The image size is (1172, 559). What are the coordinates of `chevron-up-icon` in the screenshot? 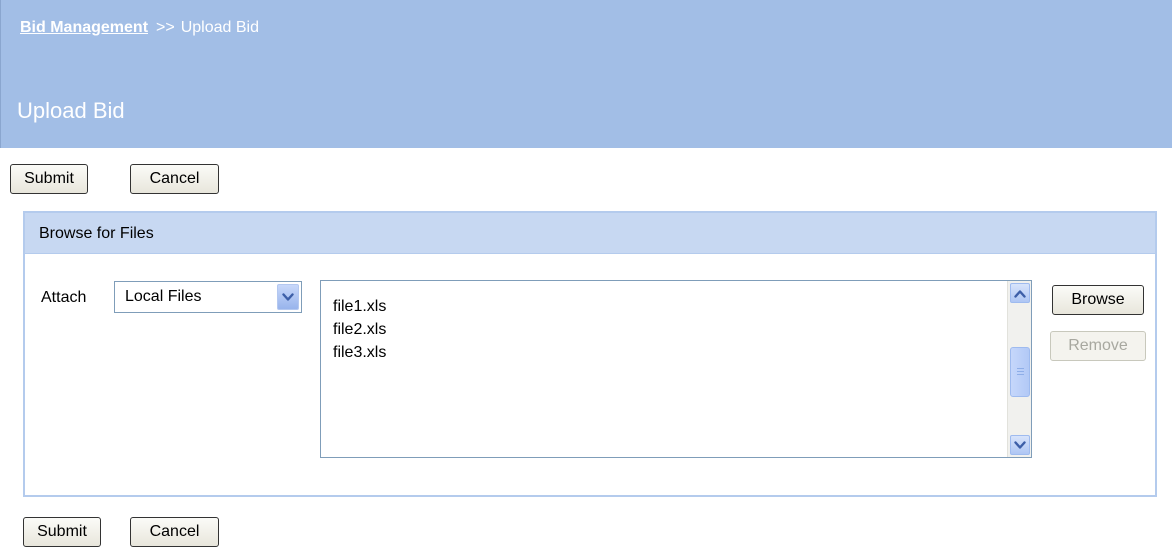 It's located at (1020, 293).